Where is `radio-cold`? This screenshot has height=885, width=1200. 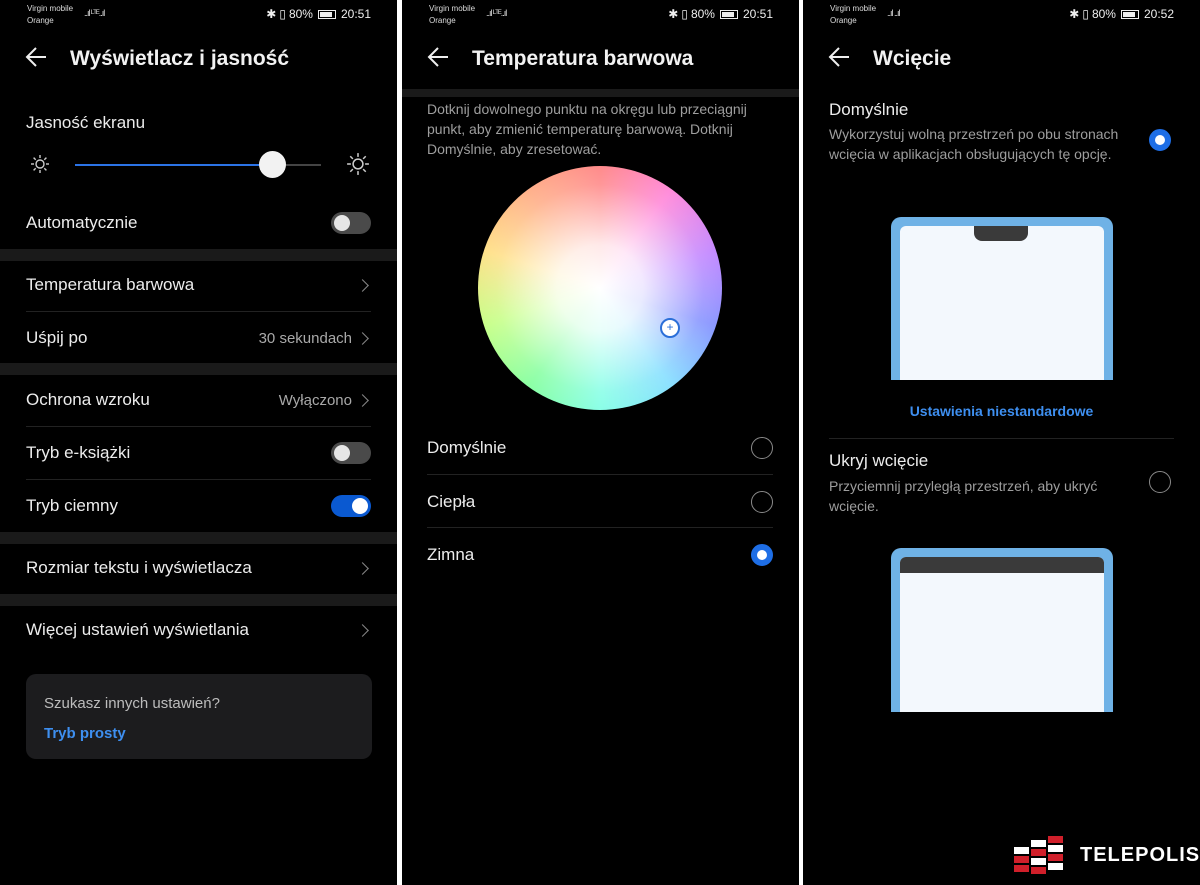 radio-cold is located at coordinates (762, 554).